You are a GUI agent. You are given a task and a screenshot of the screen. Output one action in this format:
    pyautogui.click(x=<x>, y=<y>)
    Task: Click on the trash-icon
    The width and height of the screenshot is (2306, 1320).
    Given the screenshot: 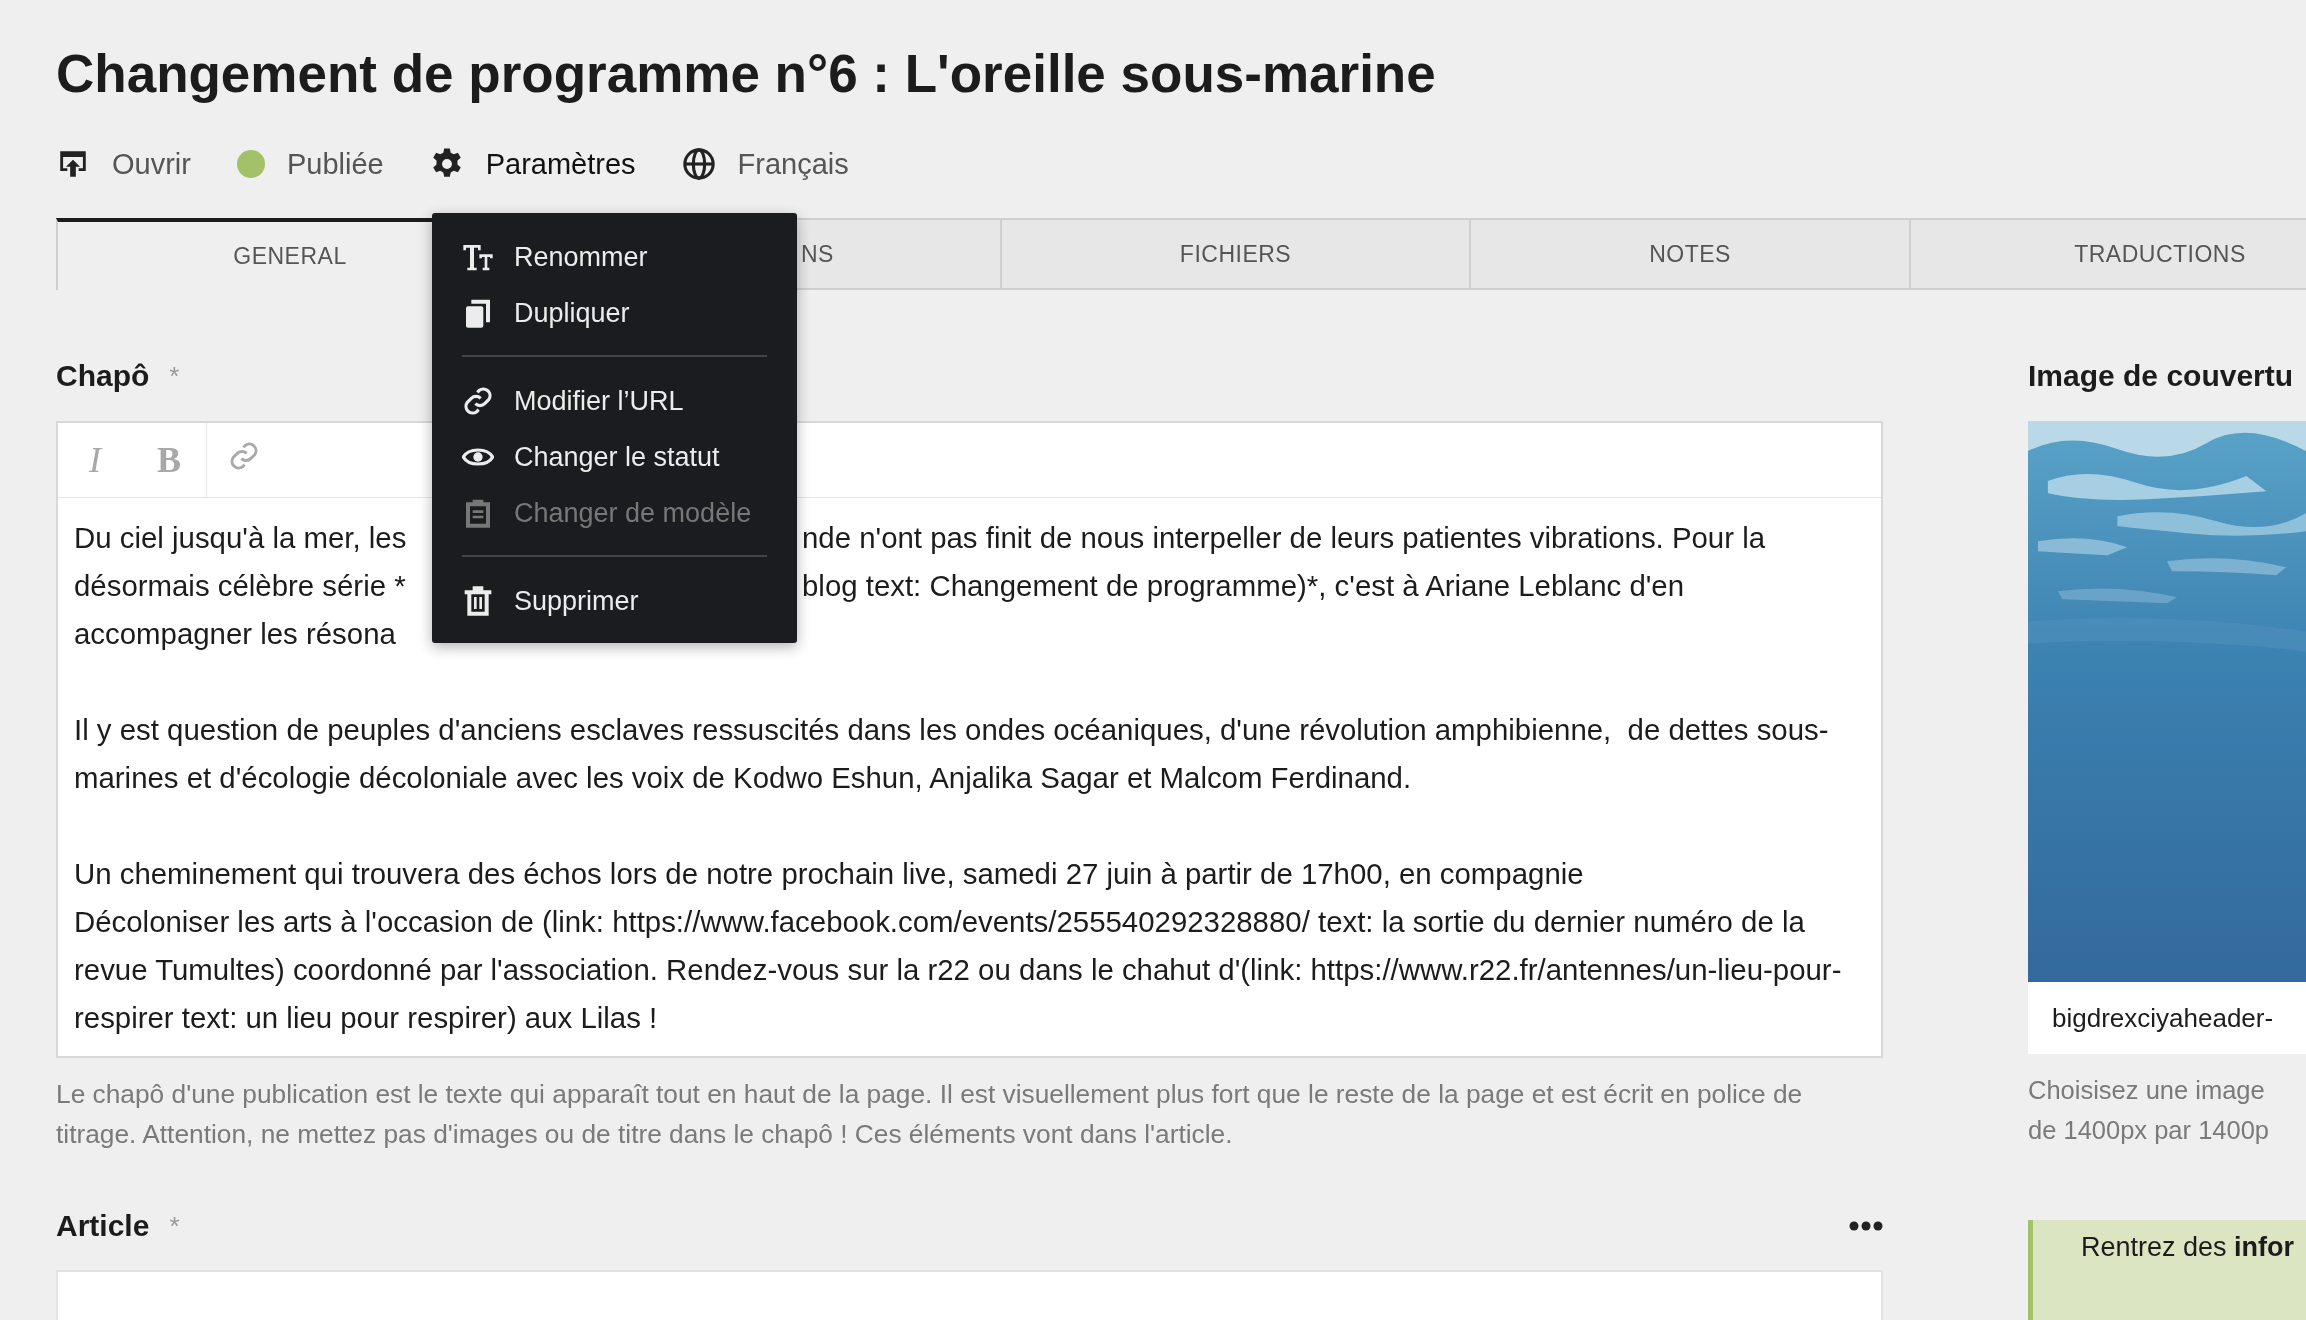 What is the action you would take?
    pyautogui.click(x=478, y=601)
    